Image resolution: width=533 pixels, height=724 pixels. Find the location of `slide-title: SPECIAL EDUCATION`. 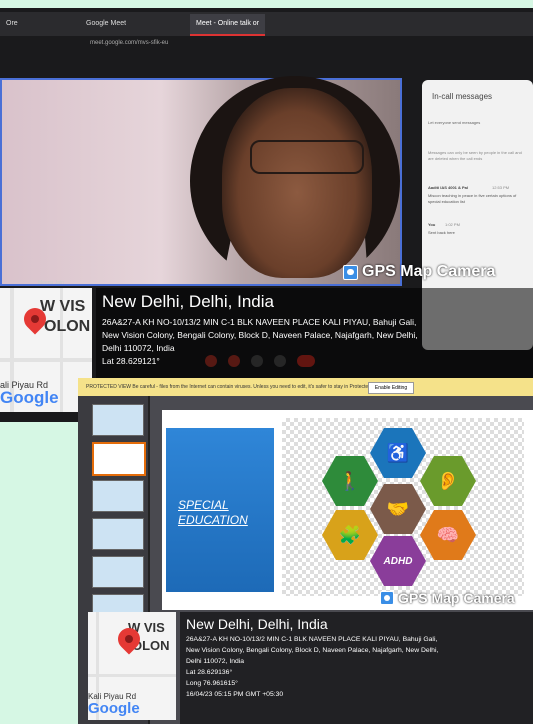

slide-title: SPECIAL EDUCATION is located at coordinates (213, 513).